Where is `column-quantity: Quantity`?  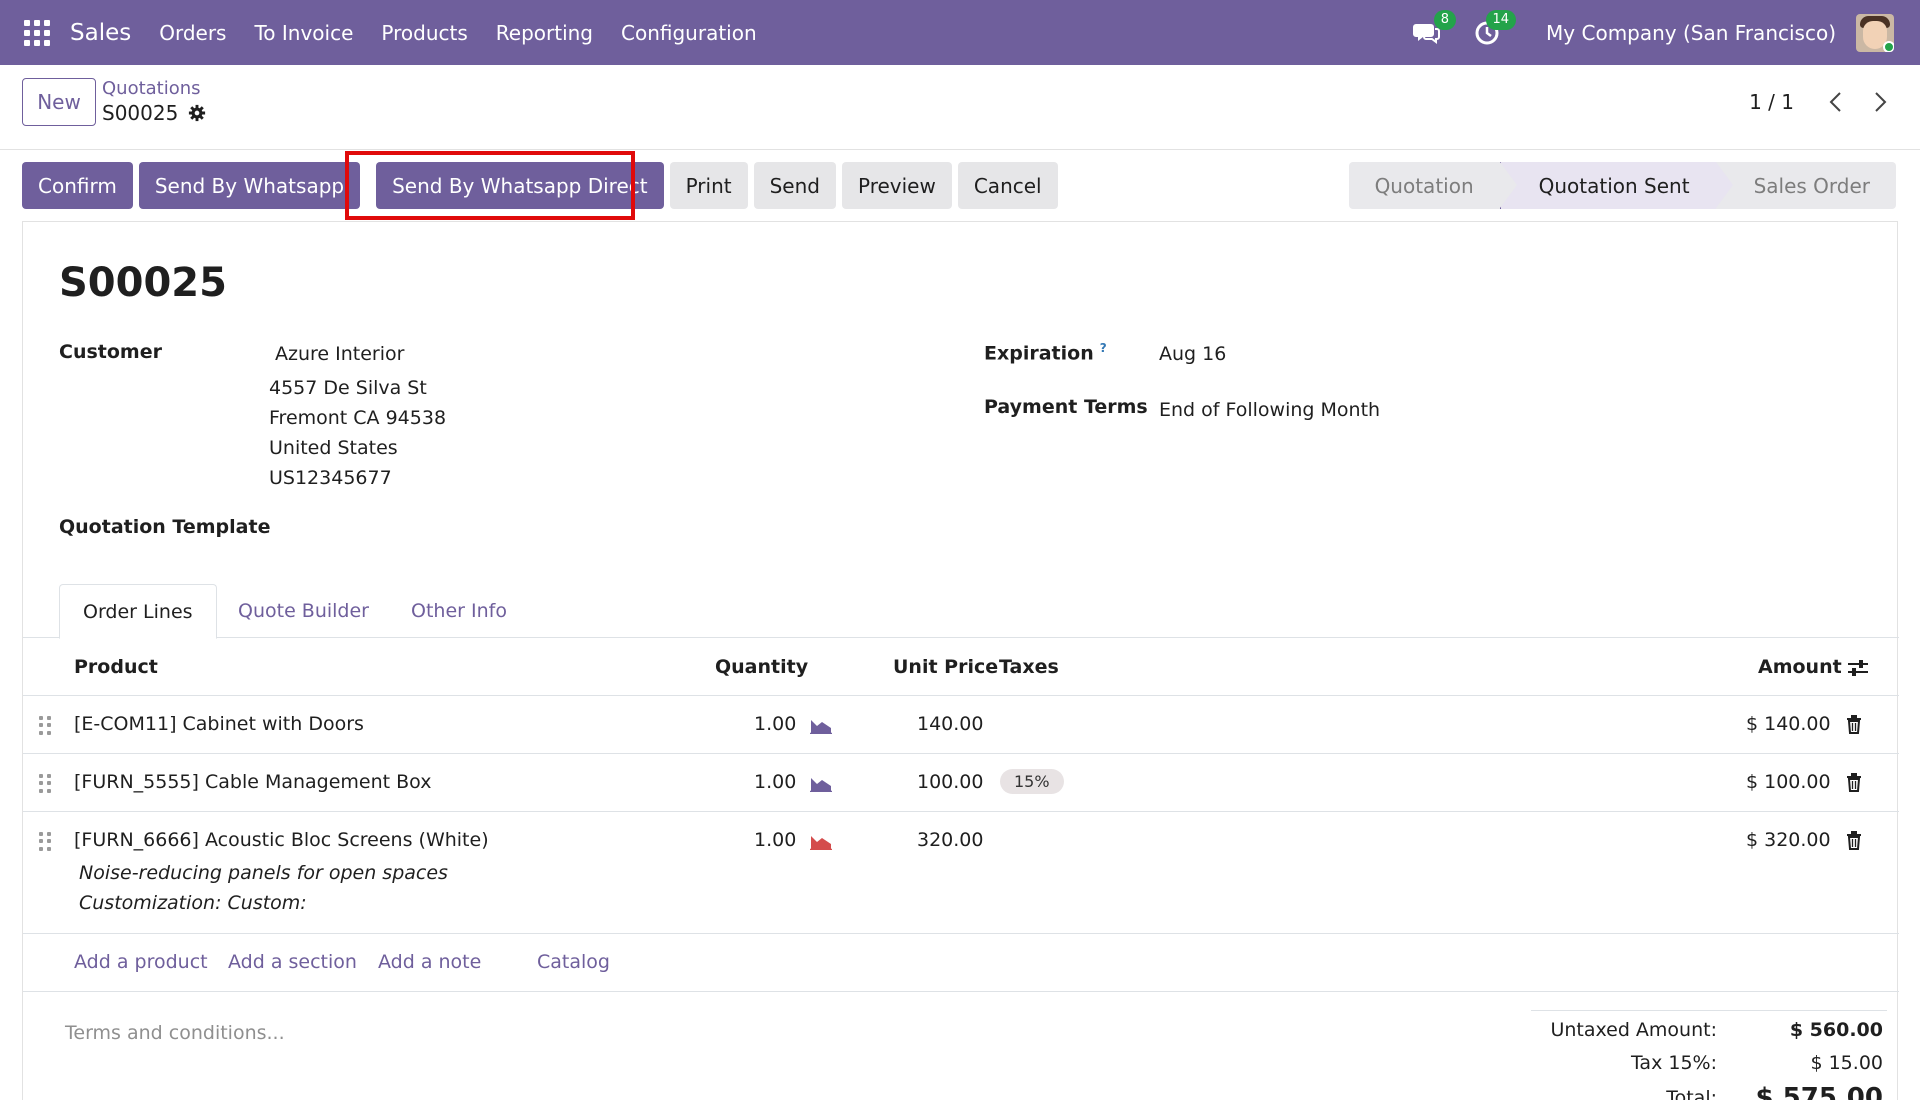
column-quantity: Quantity is located at coordinates (761, 667).